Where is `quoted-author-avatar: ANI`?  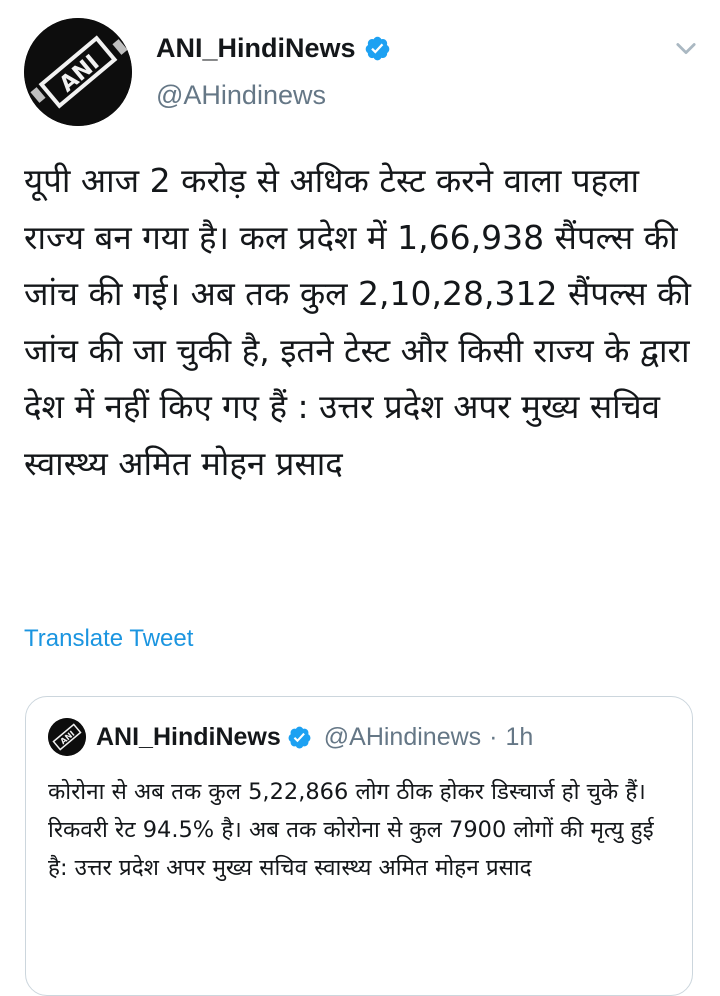
quoted-author-avatar: ANI is located at coordinates (67, 737).